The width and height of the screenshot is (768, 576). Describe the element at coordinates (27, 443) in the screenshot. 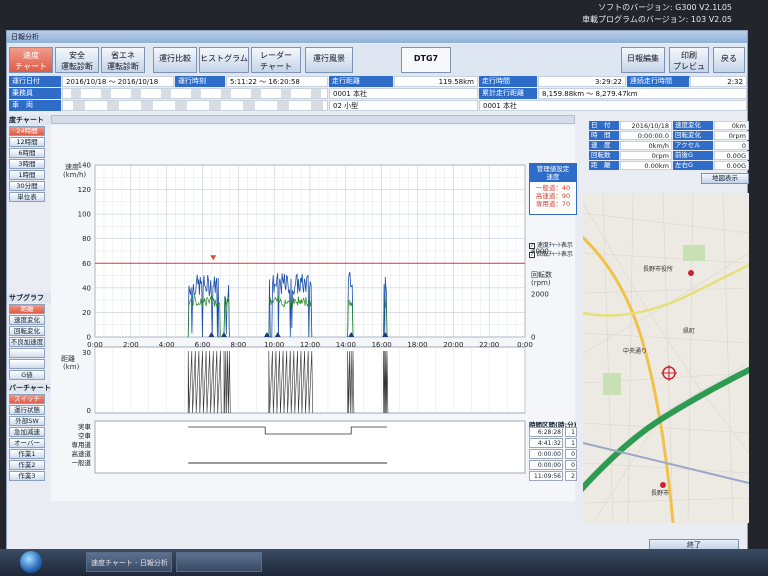

I see `bar-over-button: オーバー` at that location.